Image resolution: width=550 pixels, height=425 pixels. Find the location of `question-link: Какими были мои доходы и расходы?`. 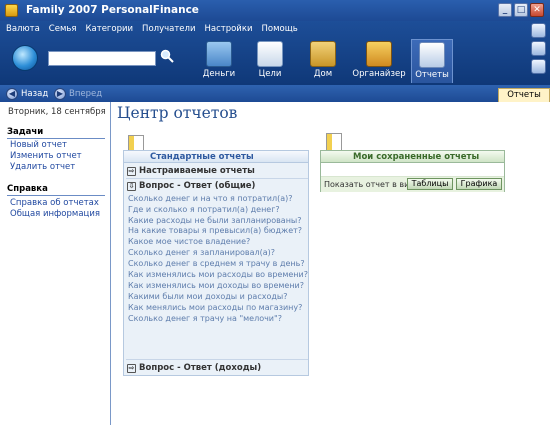

question-link: Какими были мои доходы и расходы? is located at coordinates (207, 296).